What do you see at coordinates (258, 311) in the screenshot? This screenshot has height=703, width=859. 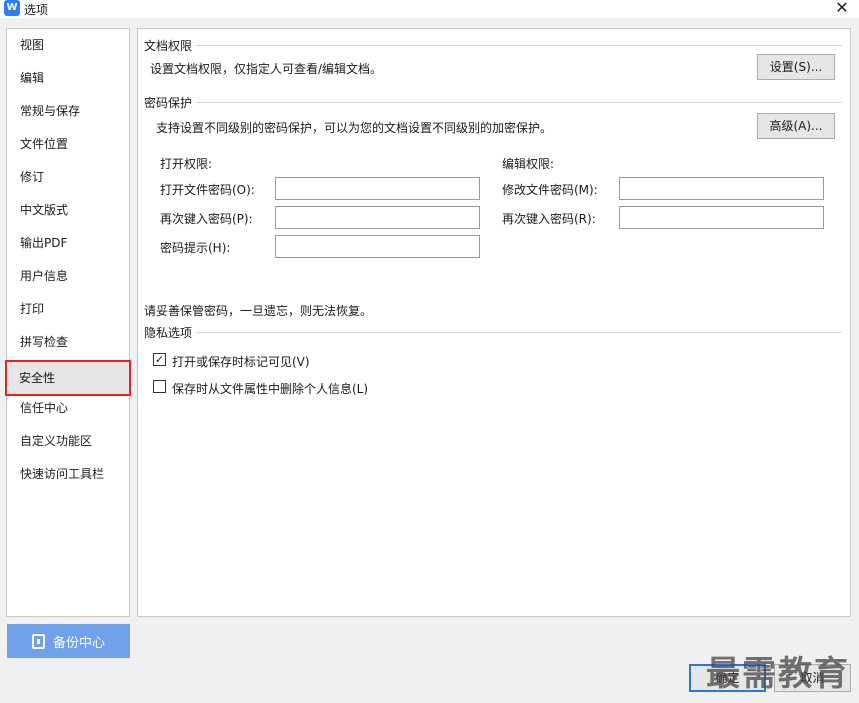 I see `password-warning-note: 请妥善保管密码，一旦遗忘，则无法恢复。` at bounding box center [258, 311].